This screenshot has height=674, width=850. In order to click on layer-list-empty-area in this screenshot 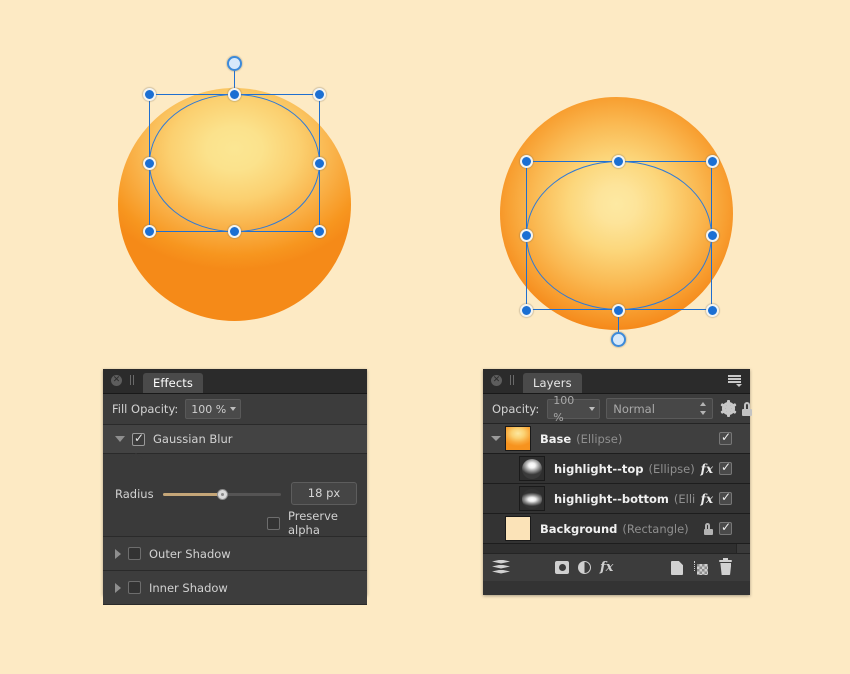, I will do `click(616, 548)`.